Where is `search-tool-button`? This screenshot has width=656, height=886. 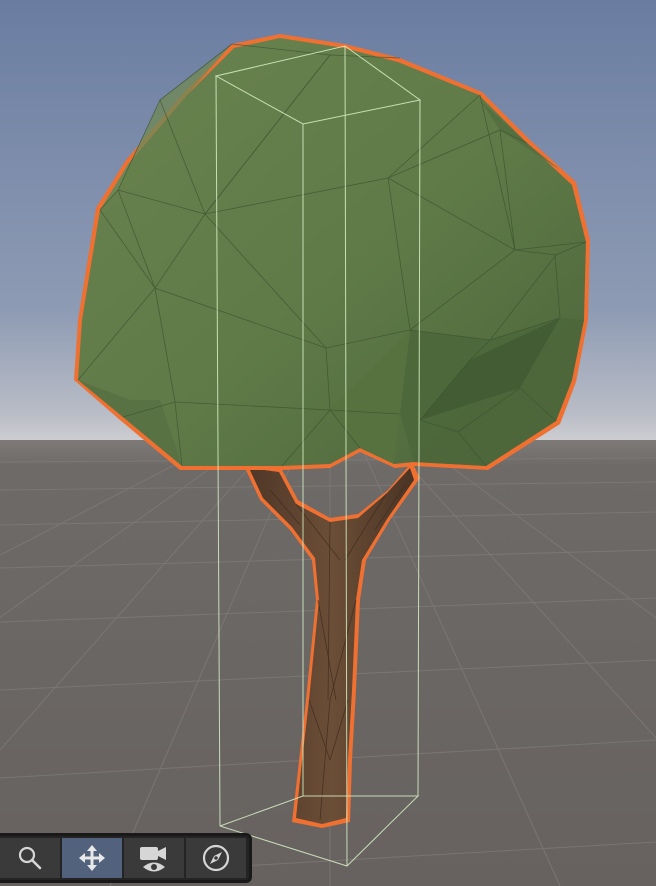 search-tool-button is located at coordinates (30, 858).